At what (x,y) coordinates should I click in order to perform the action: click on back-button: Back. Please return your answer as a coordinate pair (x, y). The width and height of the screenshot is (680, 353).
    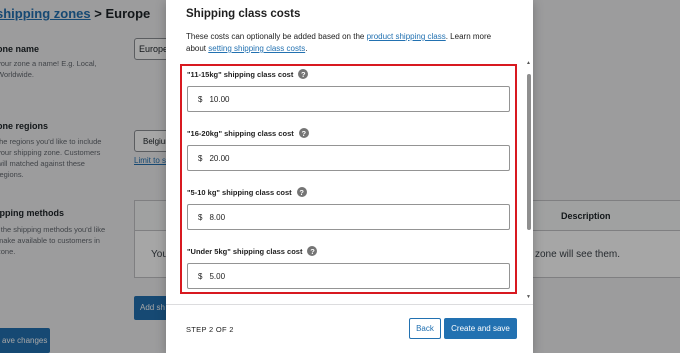
    Looking at the image, I should click on (425, 328).